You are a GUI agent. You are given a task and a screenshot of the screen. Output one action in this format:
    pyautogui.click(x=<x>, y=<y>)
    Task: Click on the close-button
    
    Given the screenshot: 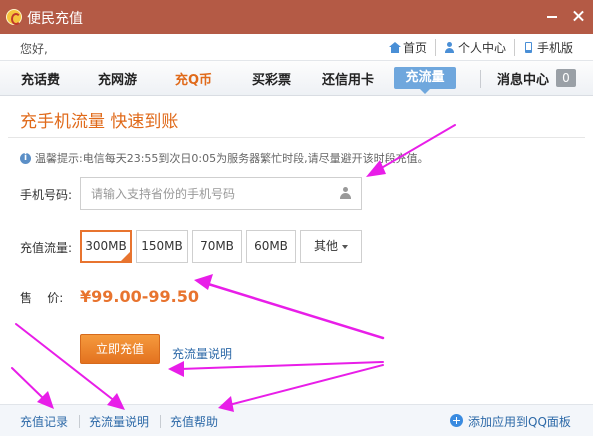 What is the action you would take?
    pyautogui.click(x=578, y=16)
    